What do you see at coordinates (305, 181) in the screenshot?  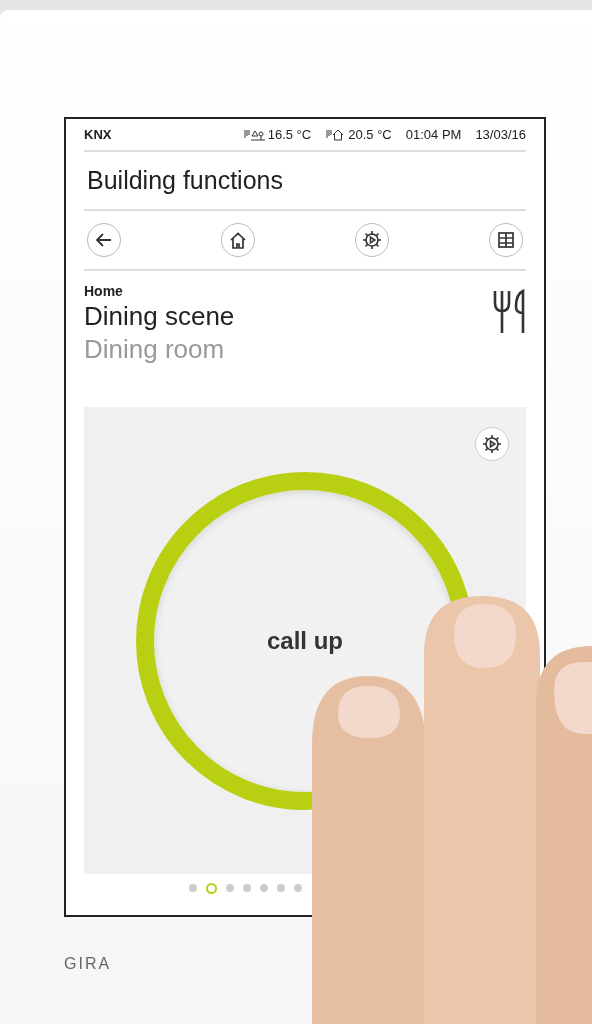 I see `page-title: Building functions` at bounding box center [305, 181].